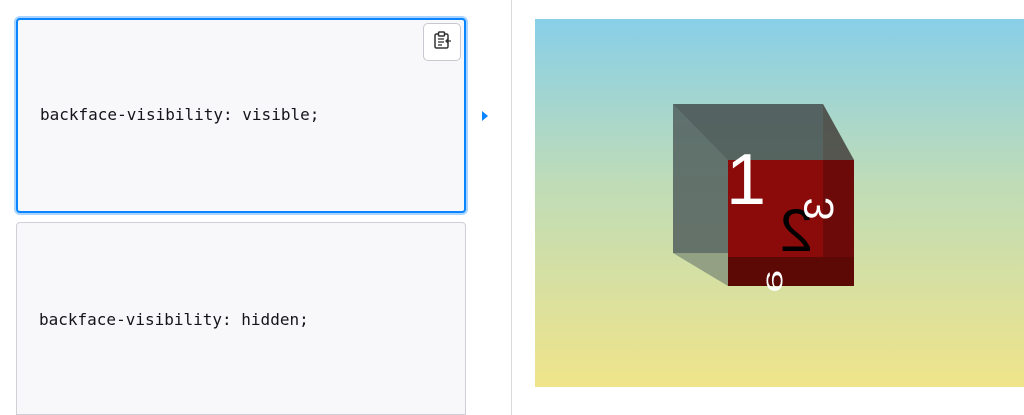 Image resolution: width=1024 pixels, height=415 pixels. I want to click on code-text: backface-visibility: hidden;, so click(174, 319).